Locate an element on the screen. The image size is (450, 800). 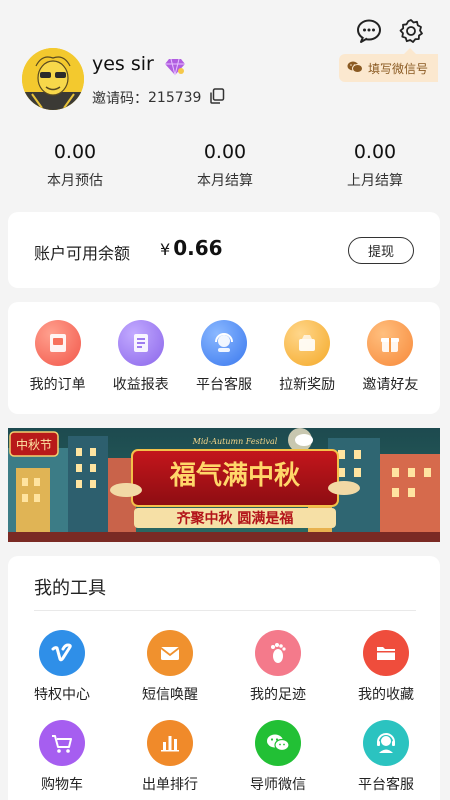
tool-label: 特权中心 is located at coordinates (62, 695).